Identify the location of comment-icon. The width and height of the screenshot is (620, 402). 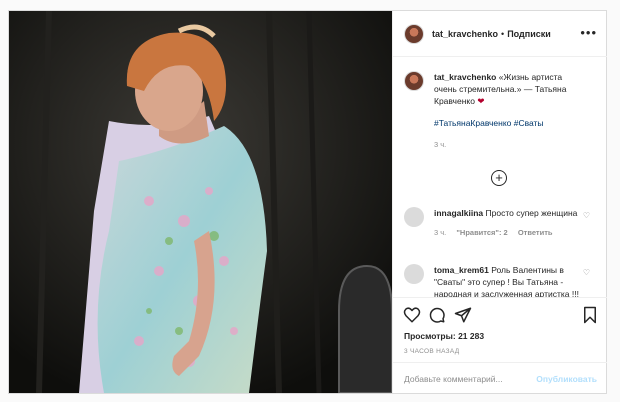
(437, 315).